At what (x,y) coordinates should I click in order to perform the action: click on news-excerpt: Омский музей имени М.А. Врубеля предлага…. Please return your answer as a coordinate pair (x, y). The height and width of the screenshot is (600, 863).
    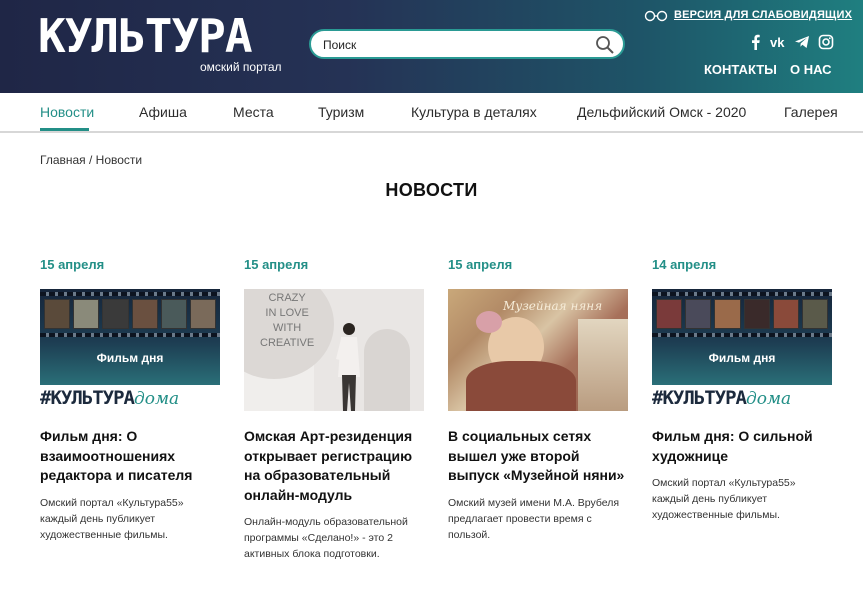
    Looking at the image, I should click on (534, 518).